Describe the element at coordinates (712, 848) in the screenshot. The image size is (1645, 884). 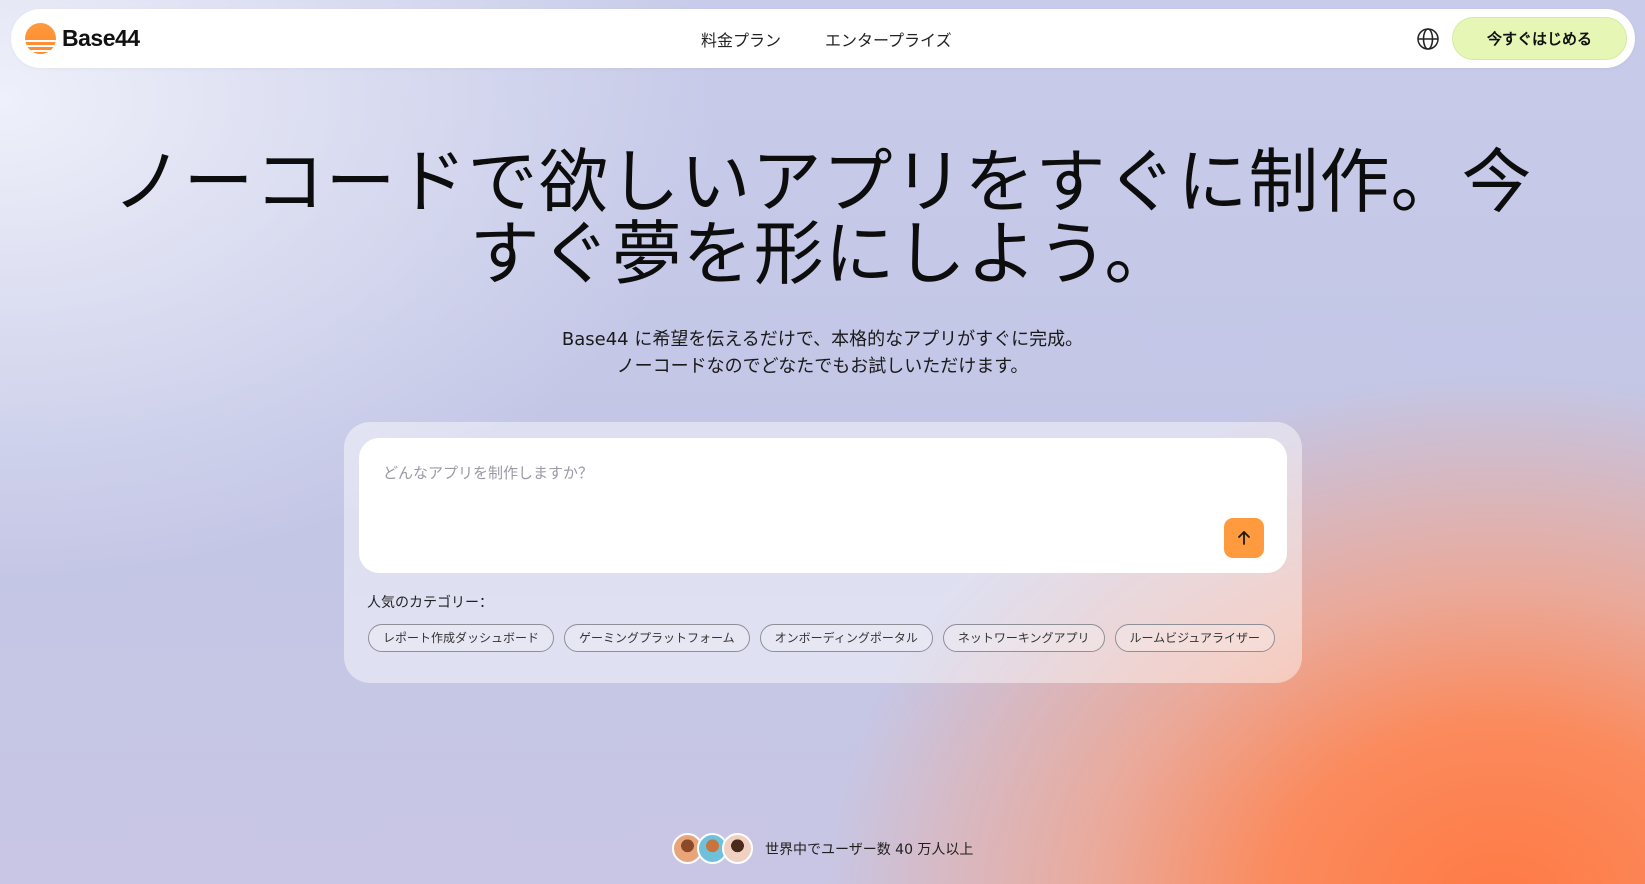
I see `avatar-group` at that location.